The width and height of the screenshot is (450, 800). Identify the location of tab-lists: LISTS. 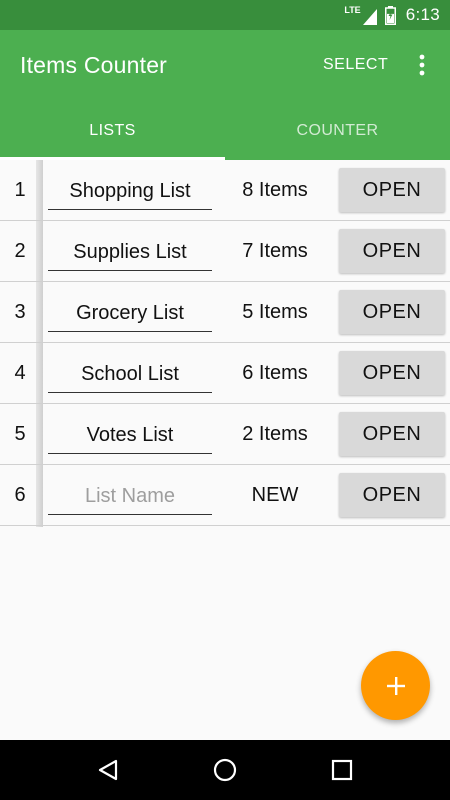
(112, 131).